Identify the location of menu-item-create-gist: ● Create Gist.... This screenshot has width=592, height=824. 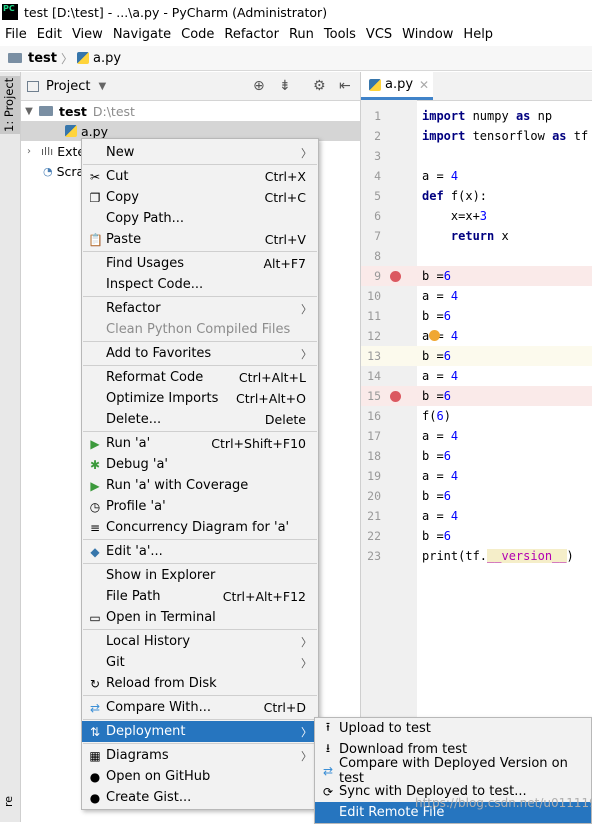
(200, 797).